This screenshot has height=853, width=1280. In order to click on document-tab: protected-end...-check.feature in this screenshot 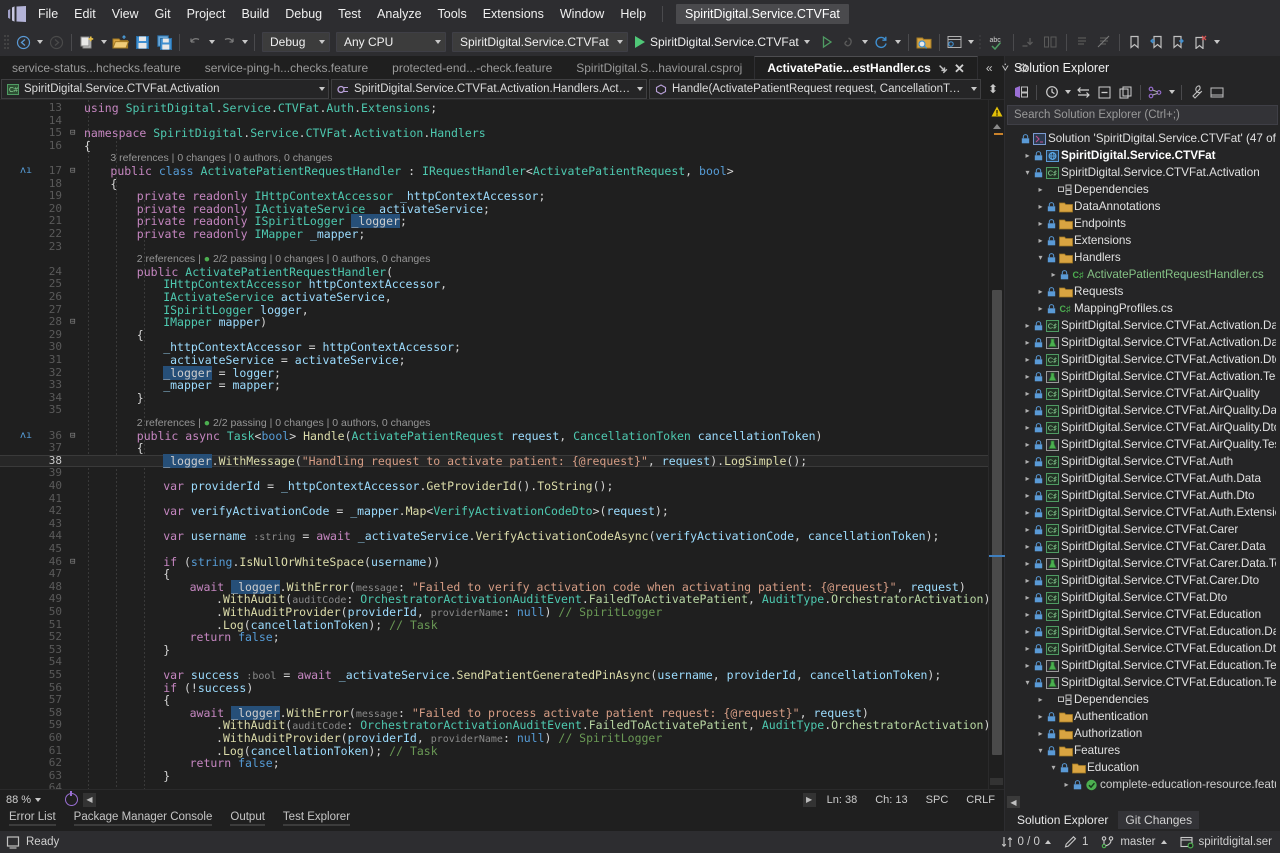, I will do `click(472, 67)`.